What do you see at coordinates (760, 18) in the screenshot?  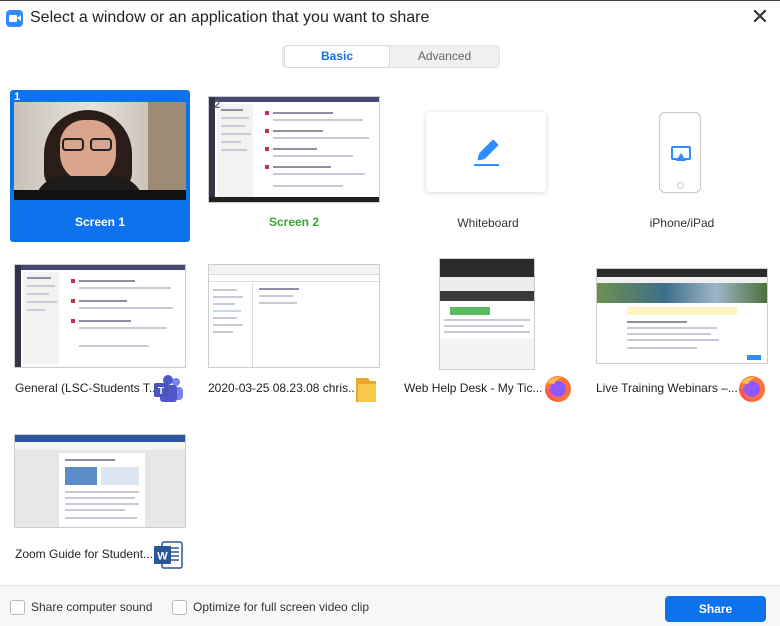 I see `close-icon: ✕` at bounding box center [760, 18].